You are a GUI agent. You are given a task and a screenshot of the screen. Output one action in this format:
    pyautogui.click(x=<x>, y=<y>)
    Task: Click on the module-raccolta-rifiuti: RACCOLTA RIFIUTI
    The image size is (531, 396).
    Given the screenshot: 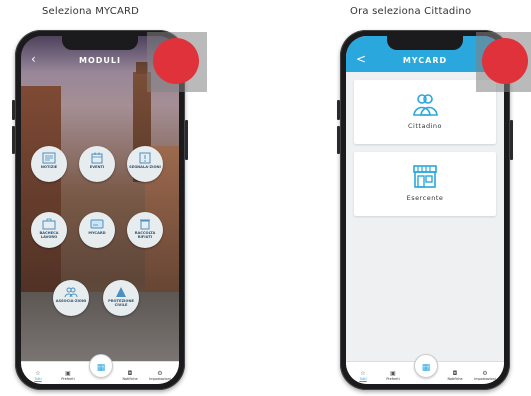 What is the action you would take?
    pyautogui.click(x=145, y=230)
    